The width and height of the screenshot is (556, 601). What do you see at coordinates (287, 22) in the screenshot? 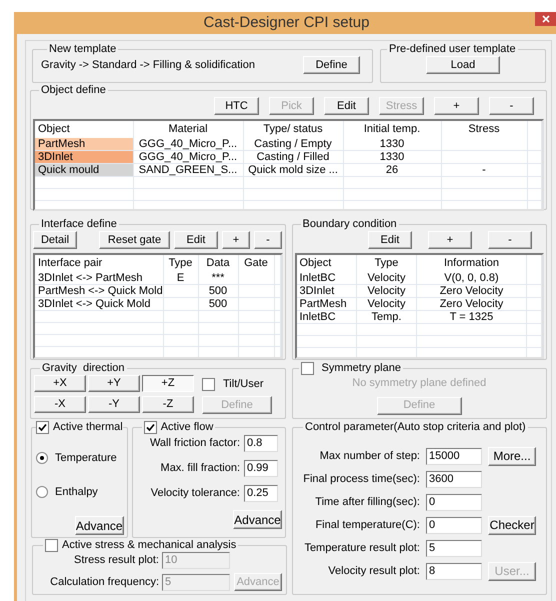
I see `window-title: Cast-Designer CPI setup` at bounding box center [287, 22].